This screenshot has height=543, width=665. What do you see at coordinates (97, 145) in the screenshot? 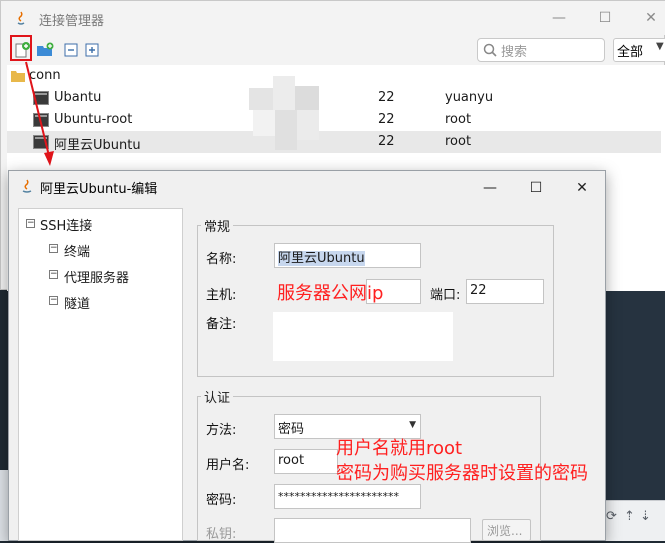
I see `connection-name: 阿里云Ubuntu` at bounding box center [97, 145].